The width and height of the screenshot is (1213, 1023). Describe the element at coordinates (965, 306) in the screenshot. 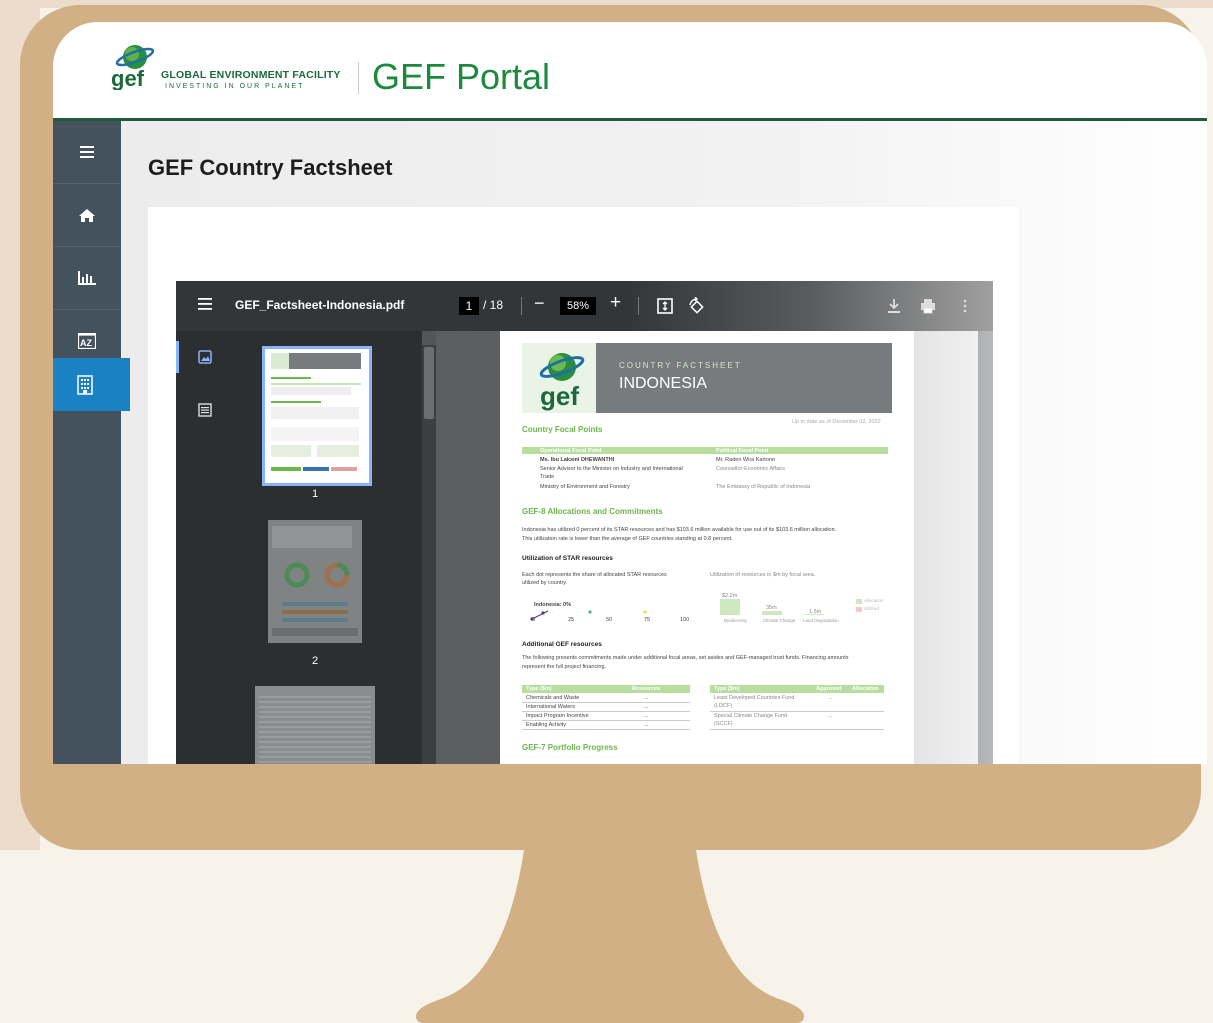

I see `more-options-icon` at that location.